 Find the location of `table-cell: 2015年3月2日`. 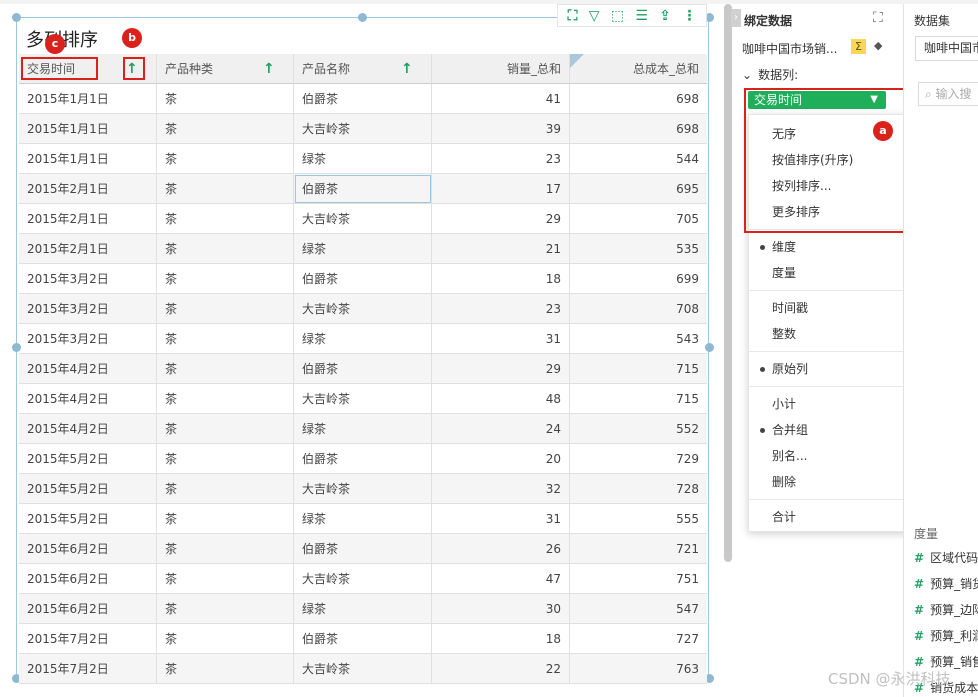

table-cell: 2015年3月2日 is located at coordinates (88, 279).